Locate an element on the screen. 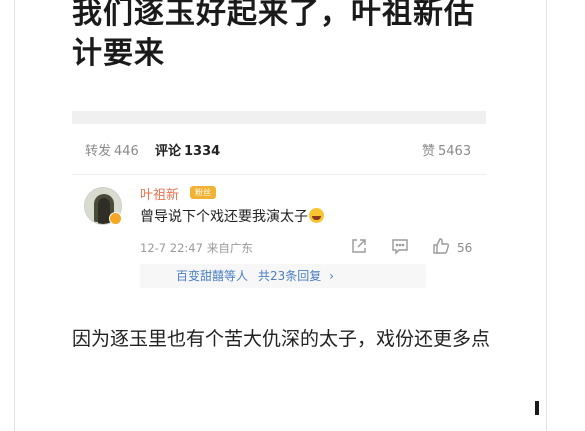 This screenshot has height=431, width=585. comment-tab: 评论 1334 is located at coordinates (187, 149).